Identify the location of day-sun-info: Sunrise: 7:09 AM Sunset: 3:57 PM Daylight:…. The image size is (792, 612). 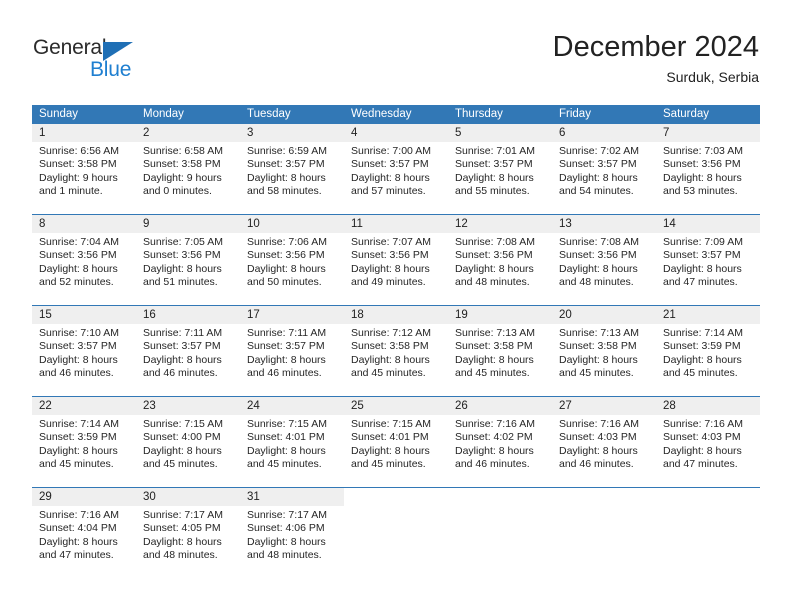
(708, 261).